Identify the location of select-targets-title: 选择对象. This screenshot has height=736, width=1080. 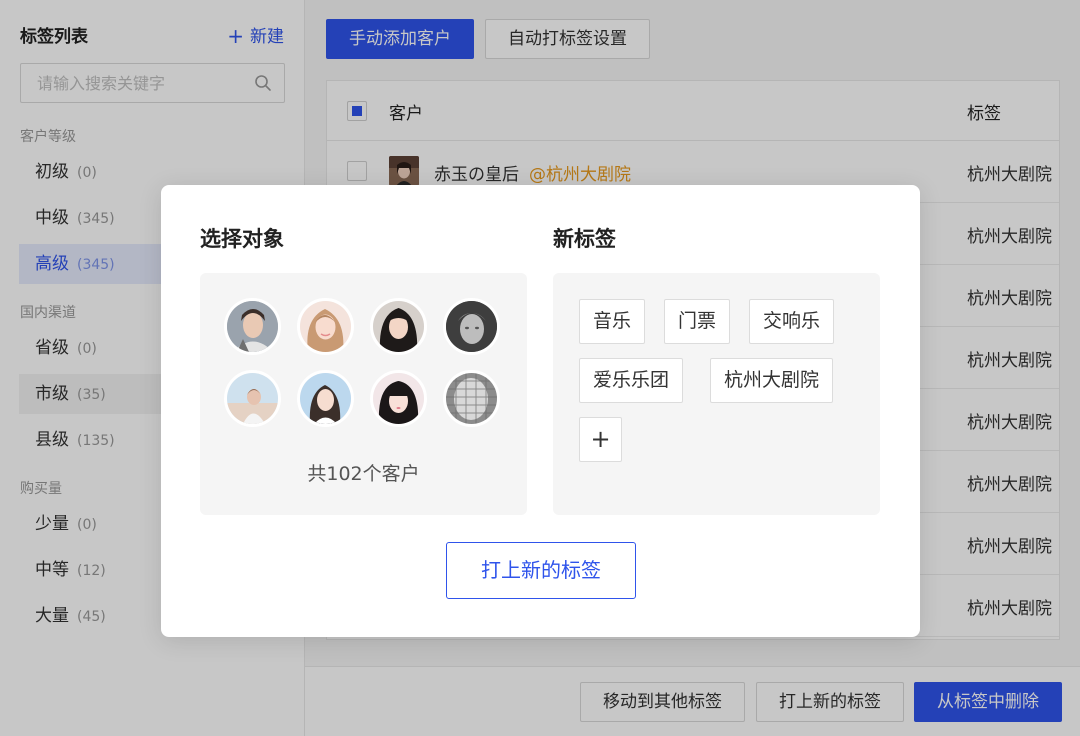
(242, 239).